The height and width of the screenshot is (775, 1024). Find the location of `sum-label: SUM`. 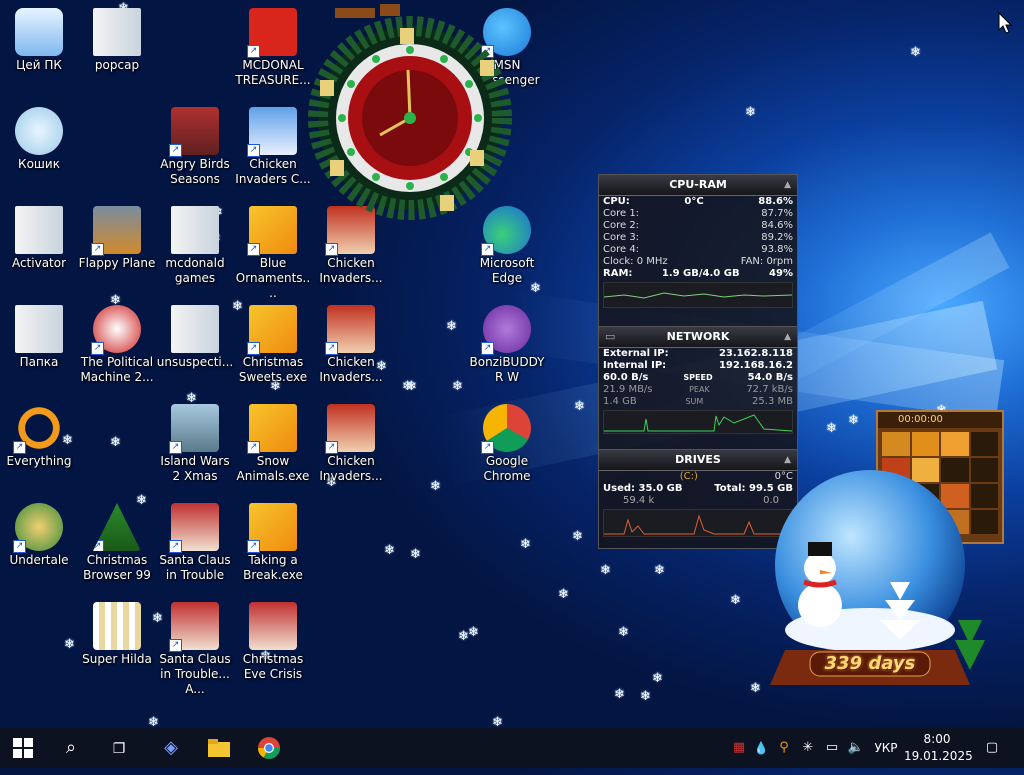

sum-label: SUM is located at coordinates (694, 401).